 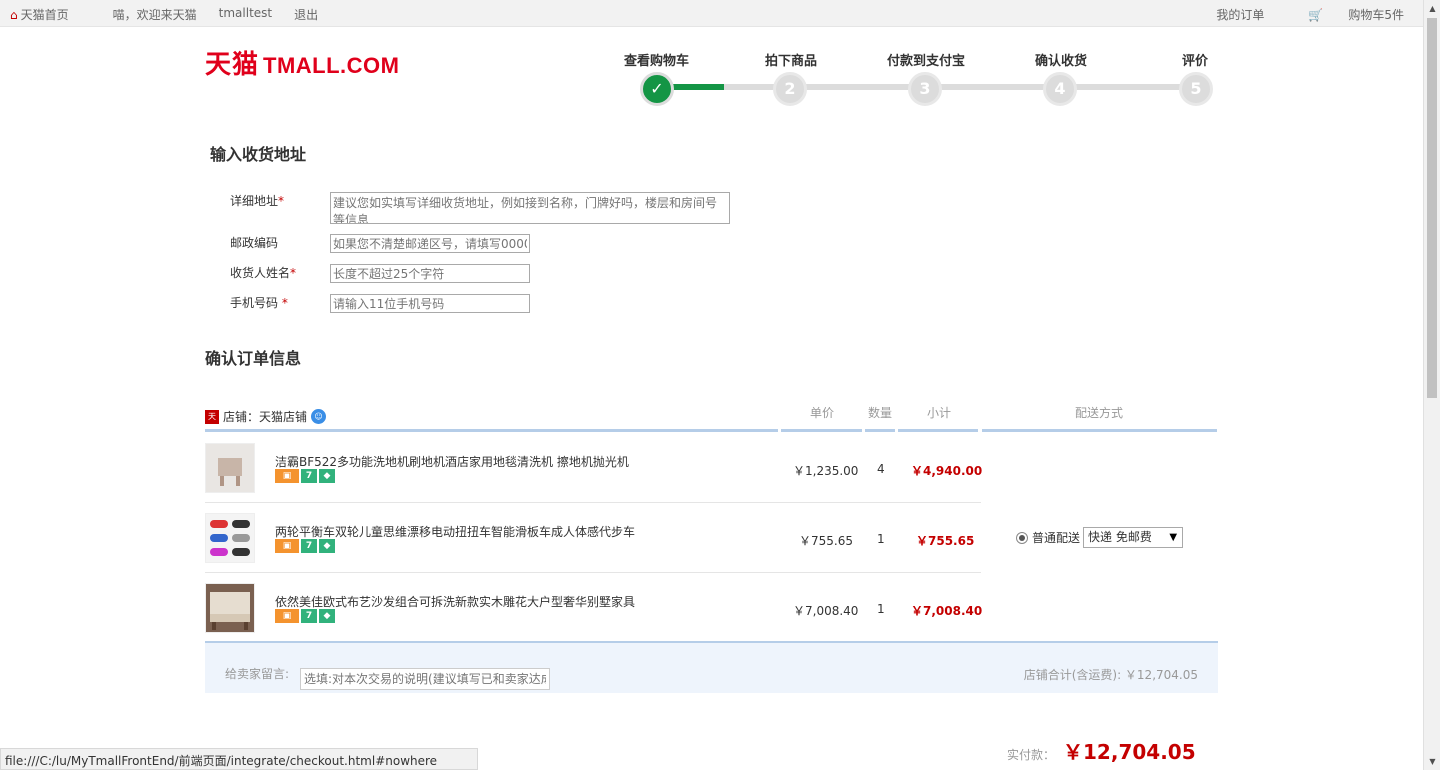 What do you see at coordinates (1240, 14) in the screenshot?
I see `my-orders-link: 我的订单` at bounding box center [1240, 14].